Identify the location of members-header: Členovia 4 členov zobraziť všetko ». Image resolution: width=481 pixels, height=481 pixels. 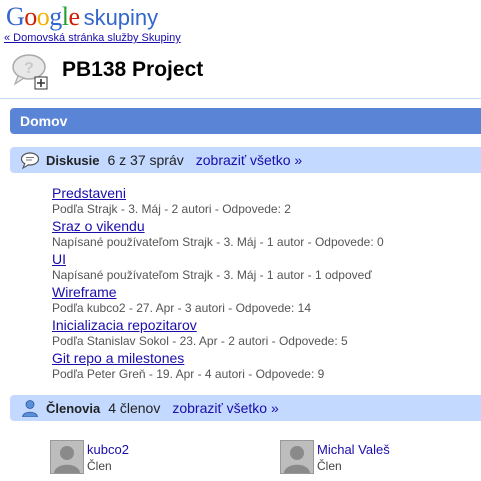
(245, 408).